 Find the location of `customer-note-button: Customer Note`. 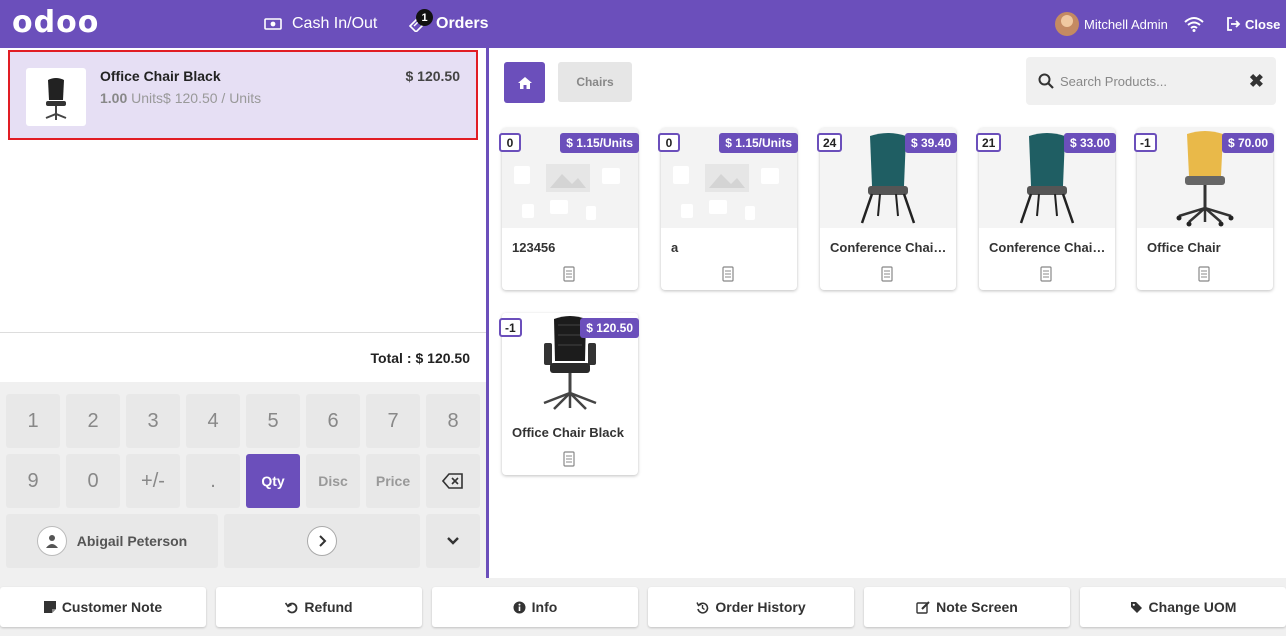

customer-note-button: Customer Note is located at coordinates (103, 607).